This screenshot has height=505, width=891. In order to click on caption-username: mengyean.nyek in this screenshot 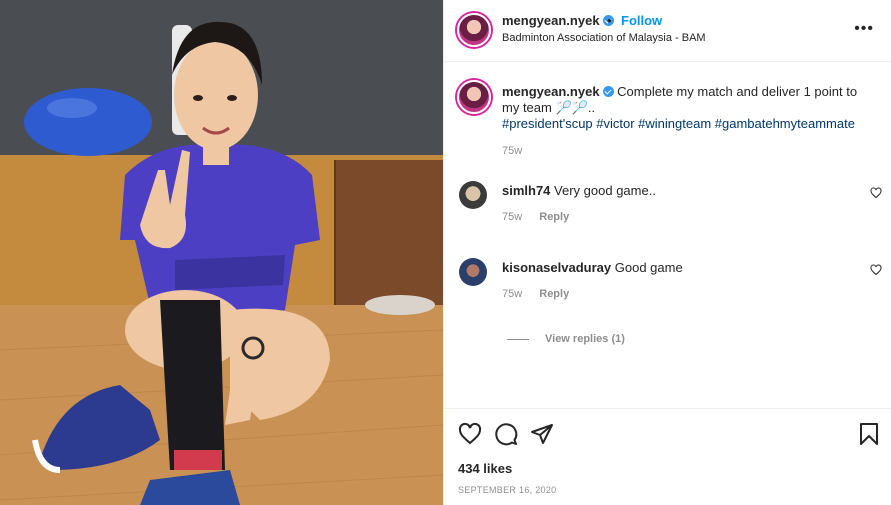, I will do `click(551, 91)`.